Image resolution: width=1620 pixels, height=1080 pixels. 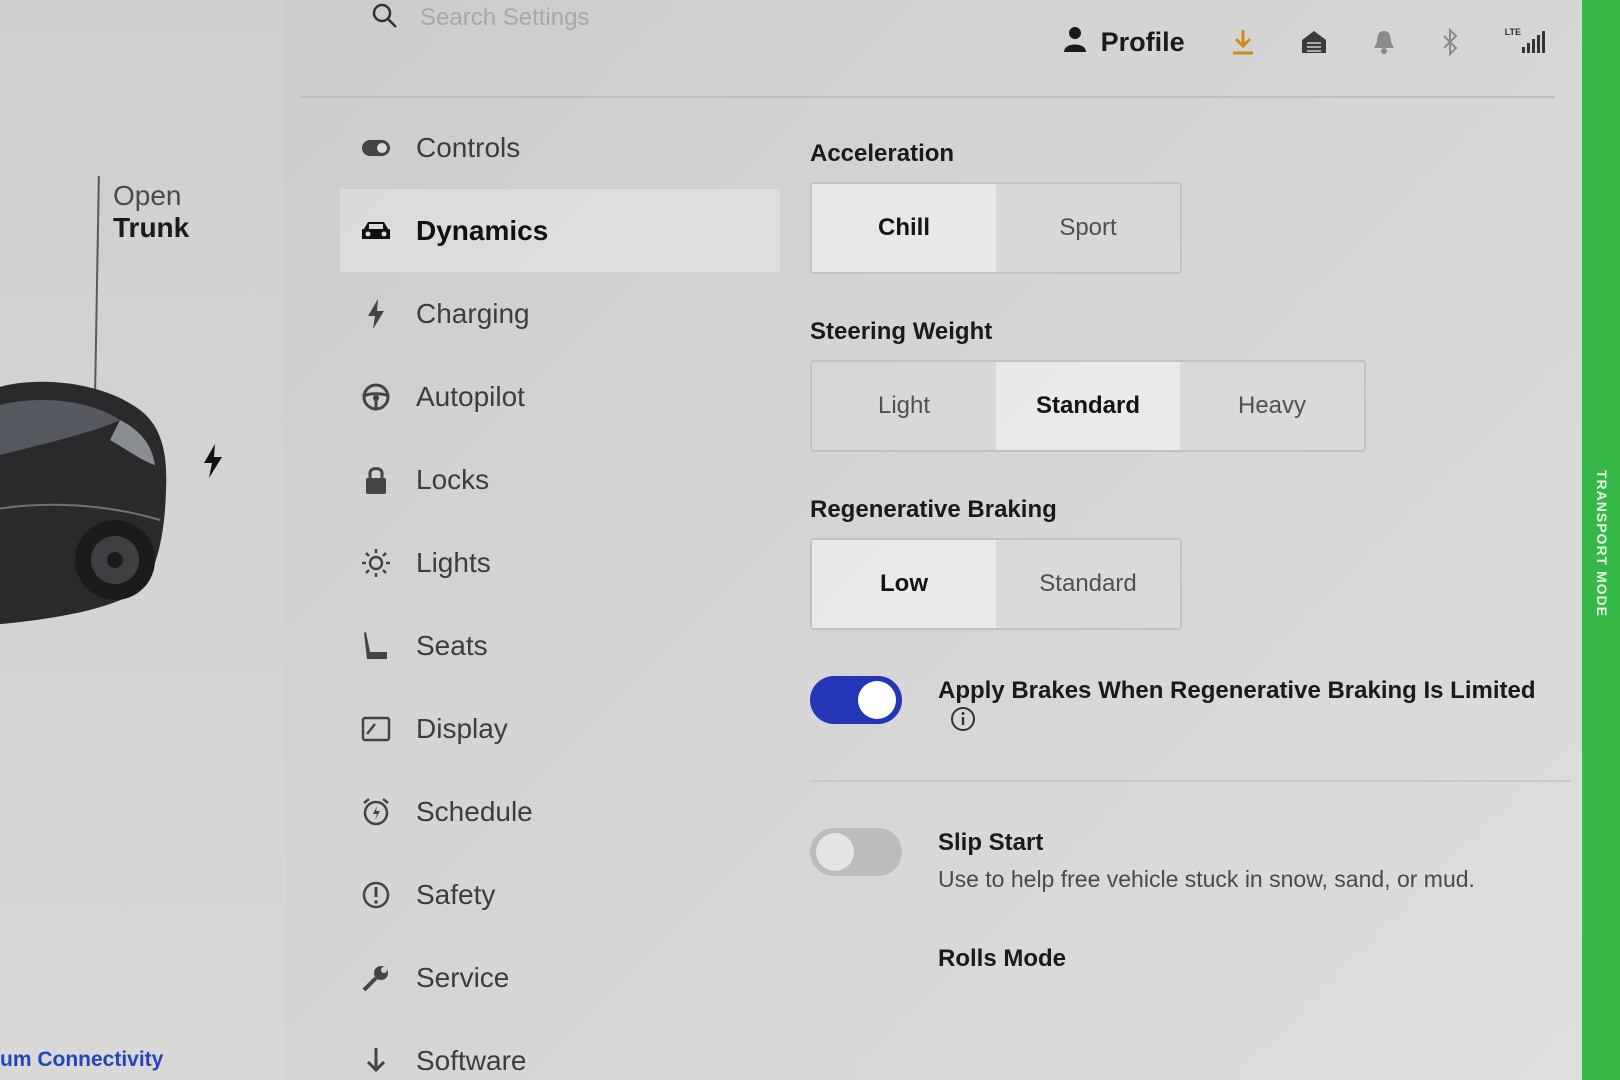 I want to click on schedule-icon, so click(x=376, y=812).